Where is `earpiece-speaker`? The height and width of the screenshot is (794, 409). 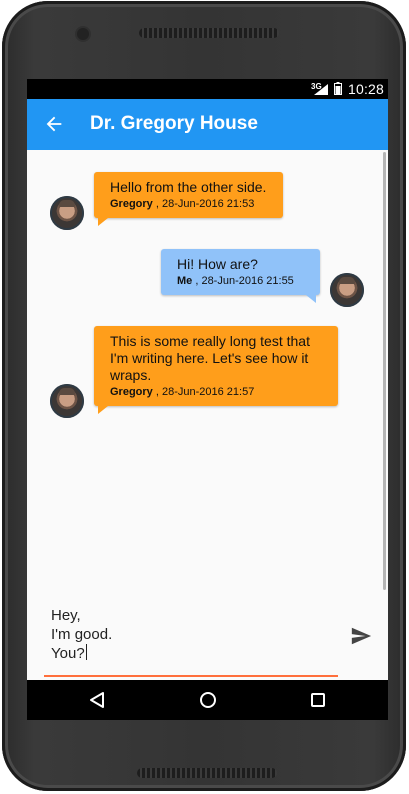
earpiece-speaker is located at coordinates (209, 33).